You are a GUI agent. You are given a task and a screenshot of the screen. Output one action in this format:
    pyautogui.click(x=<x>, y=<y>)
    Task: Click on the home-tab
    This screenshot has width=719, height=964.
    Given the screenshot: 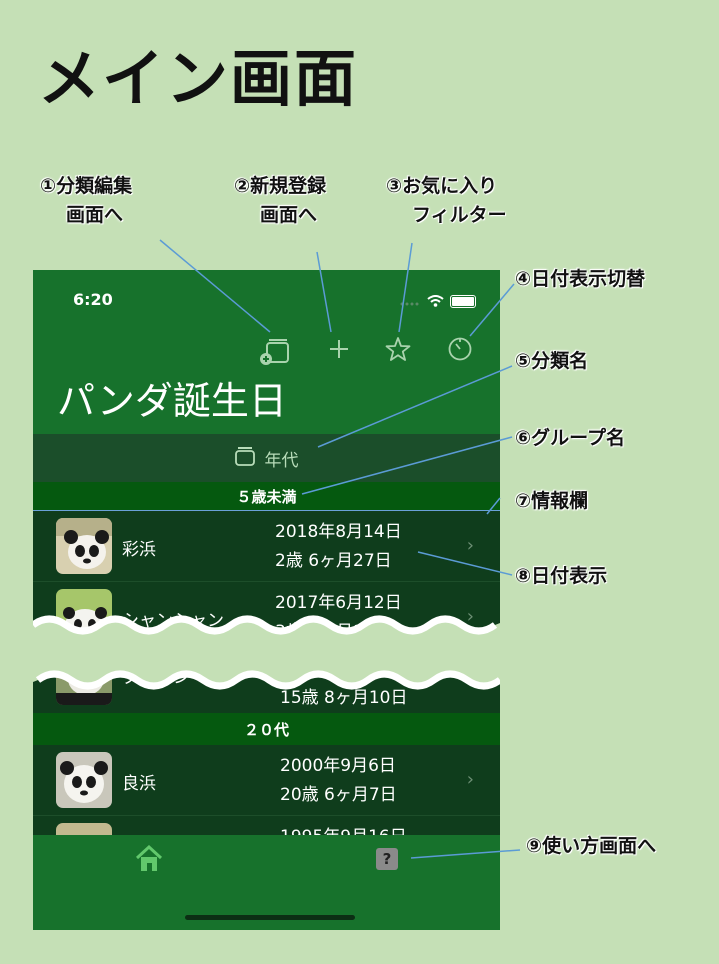 What is the action you would take?
    pyautogui.click(x=151, y=860)
    